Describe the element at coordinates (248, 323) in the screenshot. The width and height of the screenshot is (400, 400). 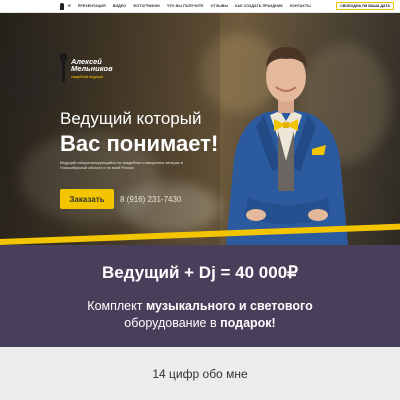
I see `gift-text-bold: подарок!` at that location.